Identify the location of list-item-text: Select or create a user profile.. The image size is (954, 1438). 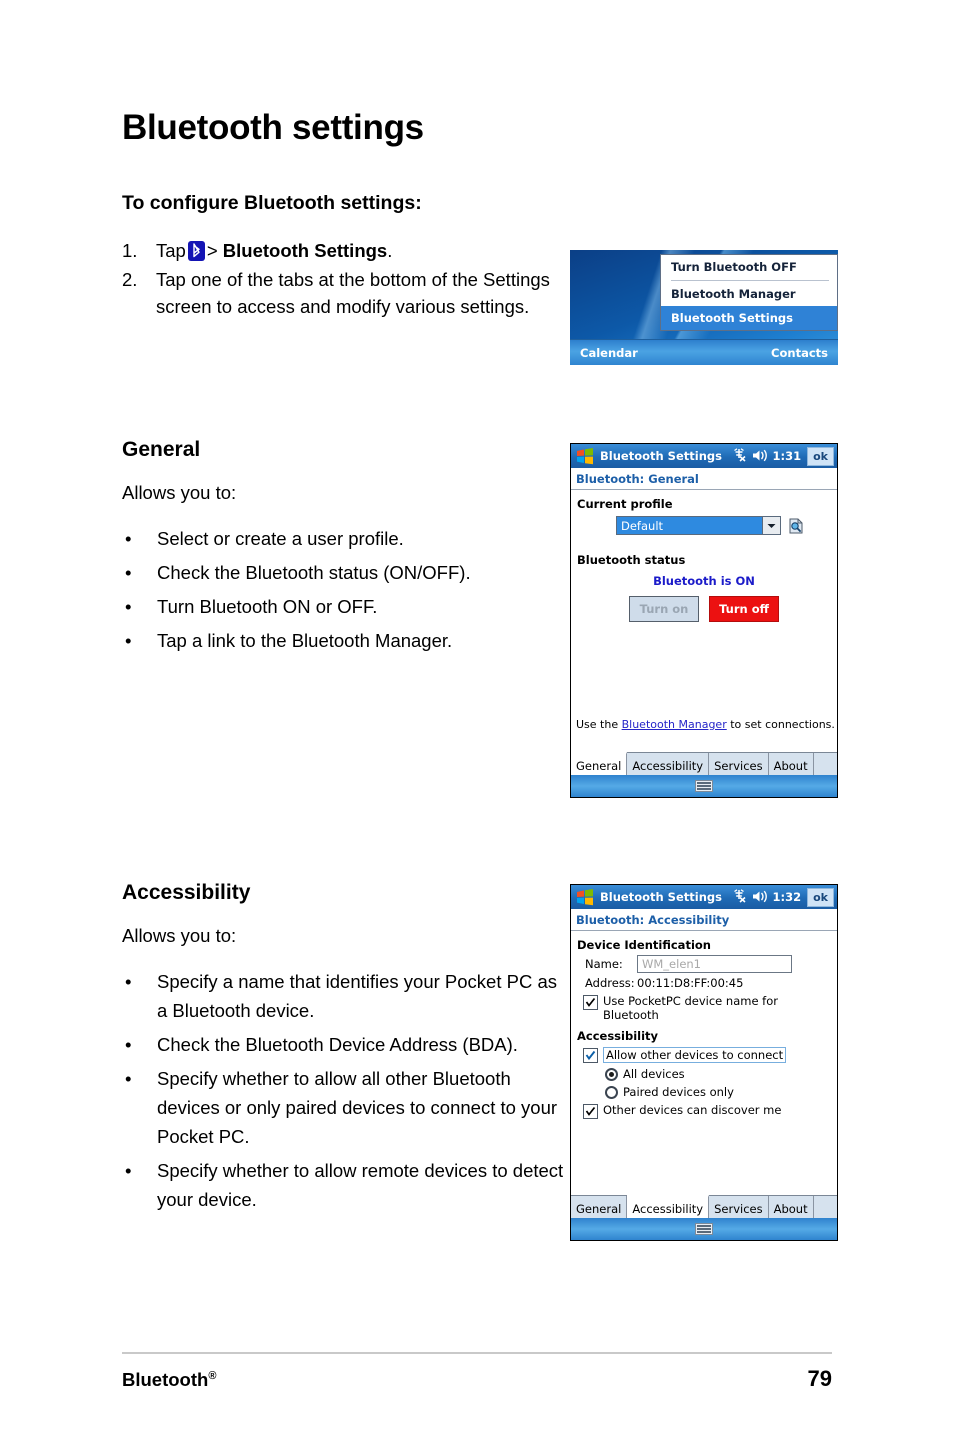
(280, 538).